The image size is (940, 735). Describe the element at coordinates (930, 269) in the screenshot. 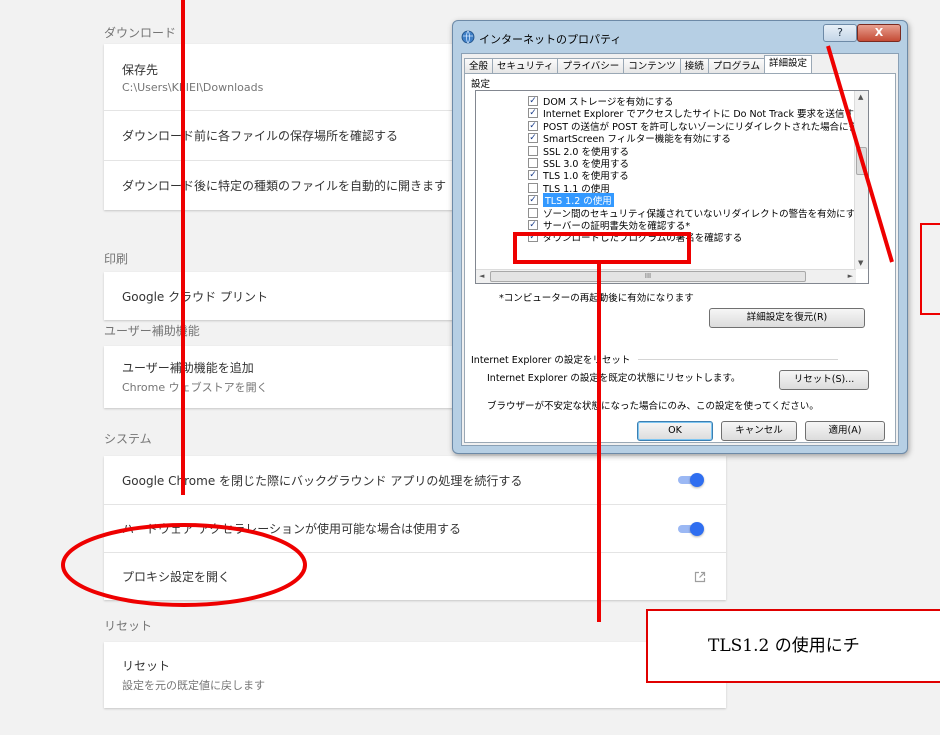

I see `annotation-box-right` at that location.